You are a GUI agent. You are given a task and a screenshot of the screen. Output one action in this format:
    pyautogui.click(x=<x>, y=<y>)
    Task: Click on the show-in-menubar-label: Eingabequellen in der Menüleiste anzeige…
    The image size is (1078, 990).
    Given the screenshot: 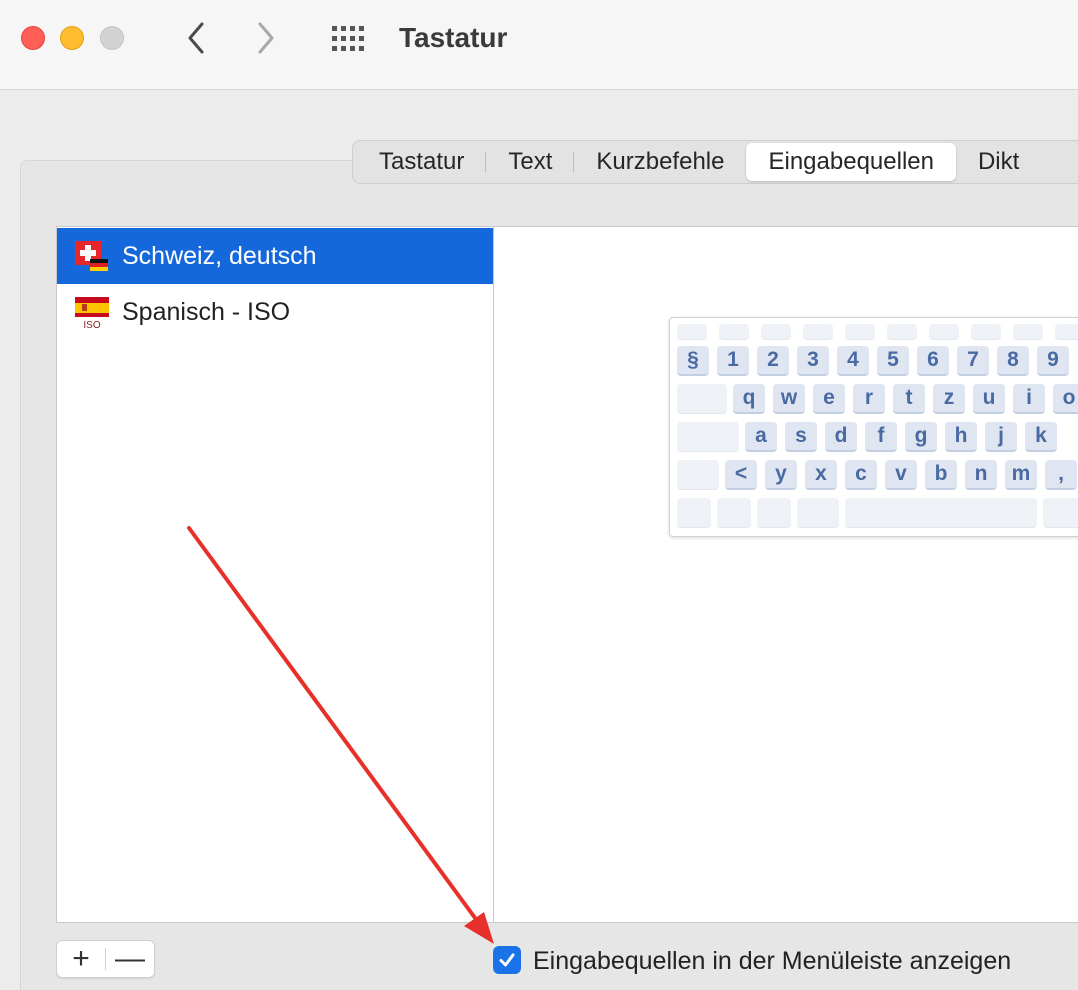 What is the action you would take?
    pyautogui.click(x=772, y=961)
    